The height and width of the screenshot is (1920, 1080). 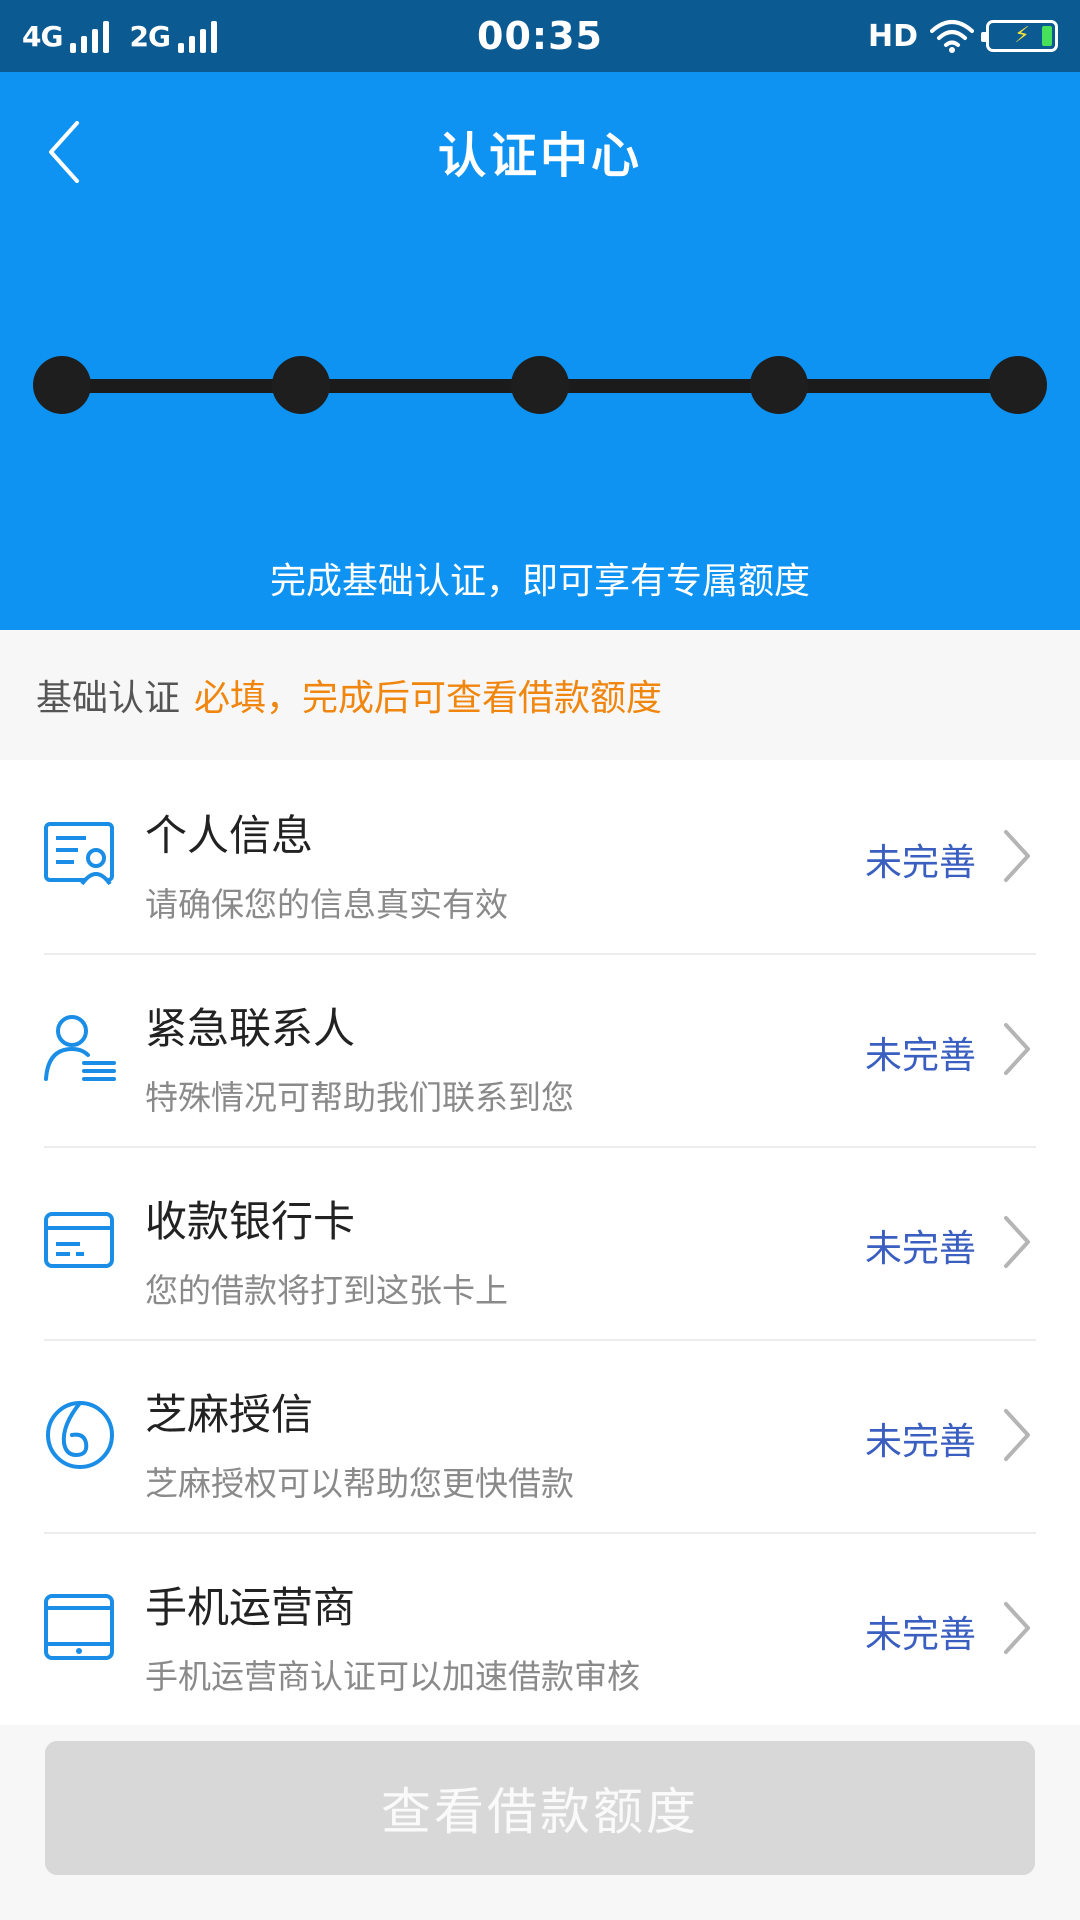 I want to click on item-title: 个人信息, so click(x=229, y=835).